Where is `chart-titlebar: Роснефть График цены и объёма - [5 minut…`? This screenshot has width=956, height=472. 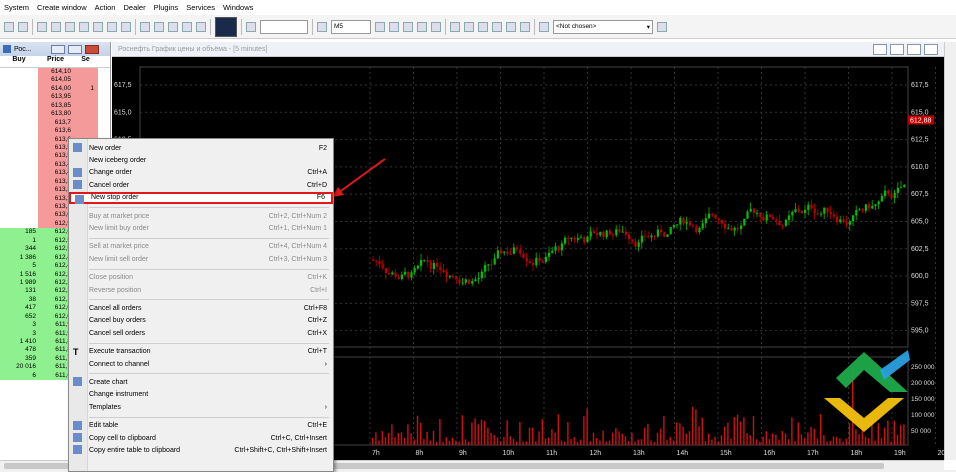 chart-titlebar: Роснефть График цены и объёма - [5 minut… is located at coordinates (528, 49).